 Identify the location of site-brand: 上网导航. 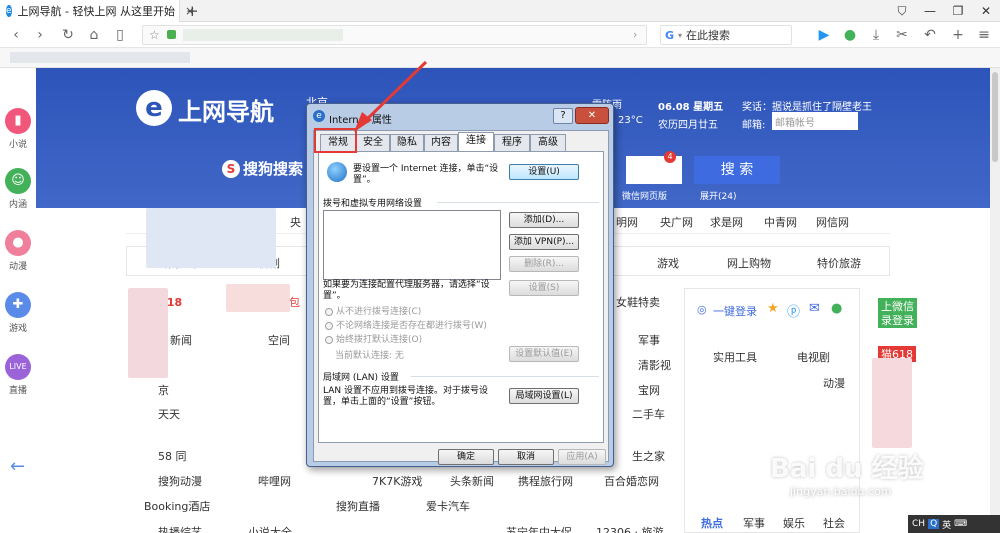
(226, 109).